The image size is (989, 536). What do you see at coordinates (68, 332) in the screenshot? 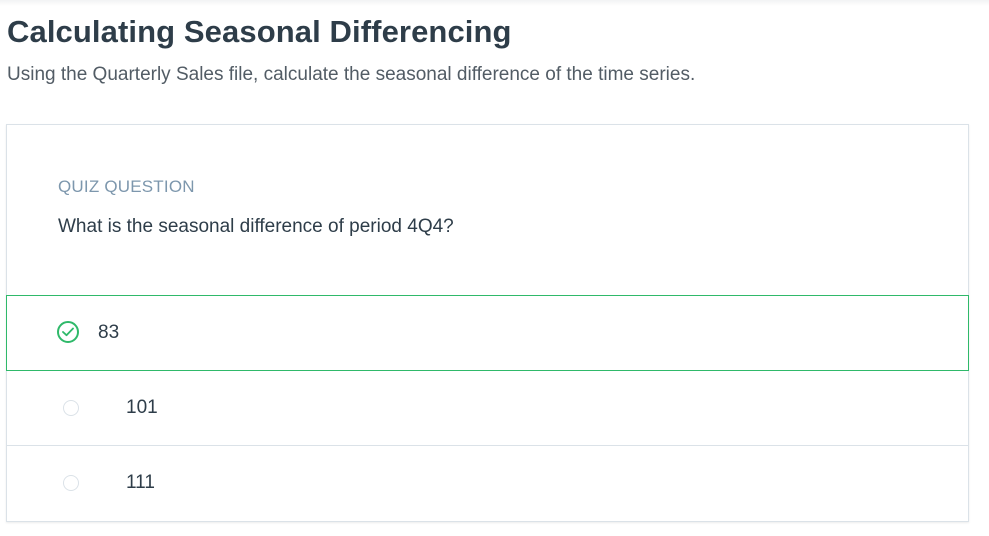
I see `check-circle-icon` at bounding box center [68, 332].